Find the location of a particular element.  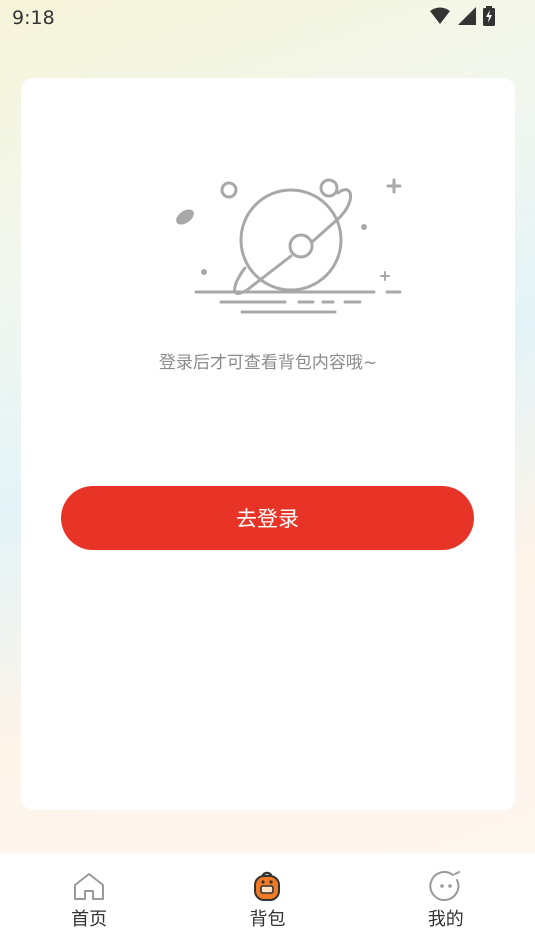

home-icon is located at coordinates (89, 886).